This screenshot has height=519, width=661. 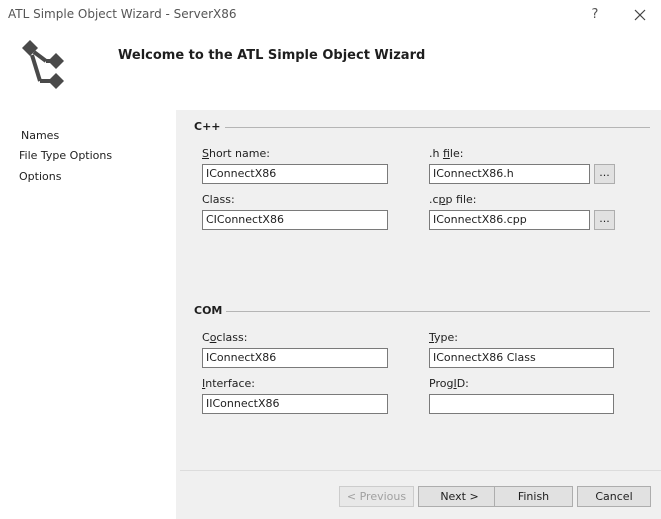 What do you see at coordinates (453, 199) in the screenshot?
I see `cpp-file-label: .cpp file:` at bounding box center [453, 199].